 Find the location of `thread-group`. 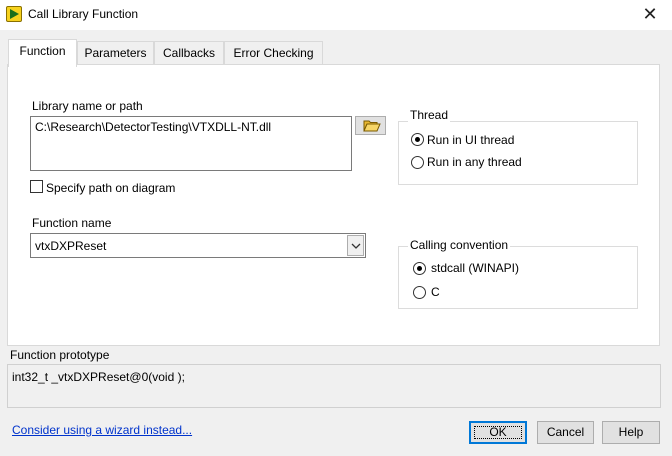

thread-group is located at coordinates (518, 153).